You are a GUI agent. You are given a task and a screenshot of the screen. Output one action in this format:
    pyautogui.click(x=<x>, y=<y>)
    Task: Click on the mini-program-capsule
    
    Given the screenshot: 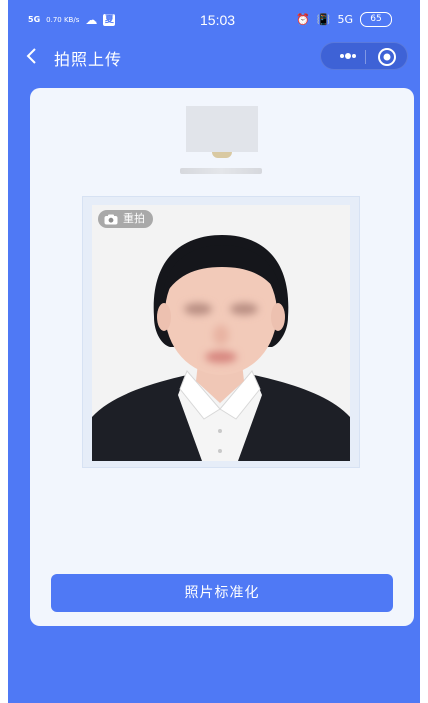 What is the action you would take?
    pyautogui.click(x=364, y=56)
    